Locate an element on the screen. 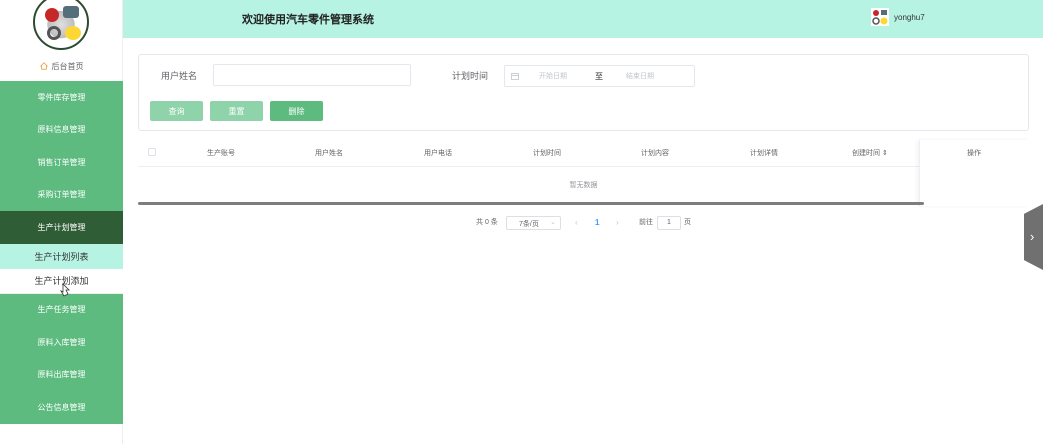 The width and height of the screenshot is (1043, 444). username-label: 用户姓名 is located at coordinates (179, 76).